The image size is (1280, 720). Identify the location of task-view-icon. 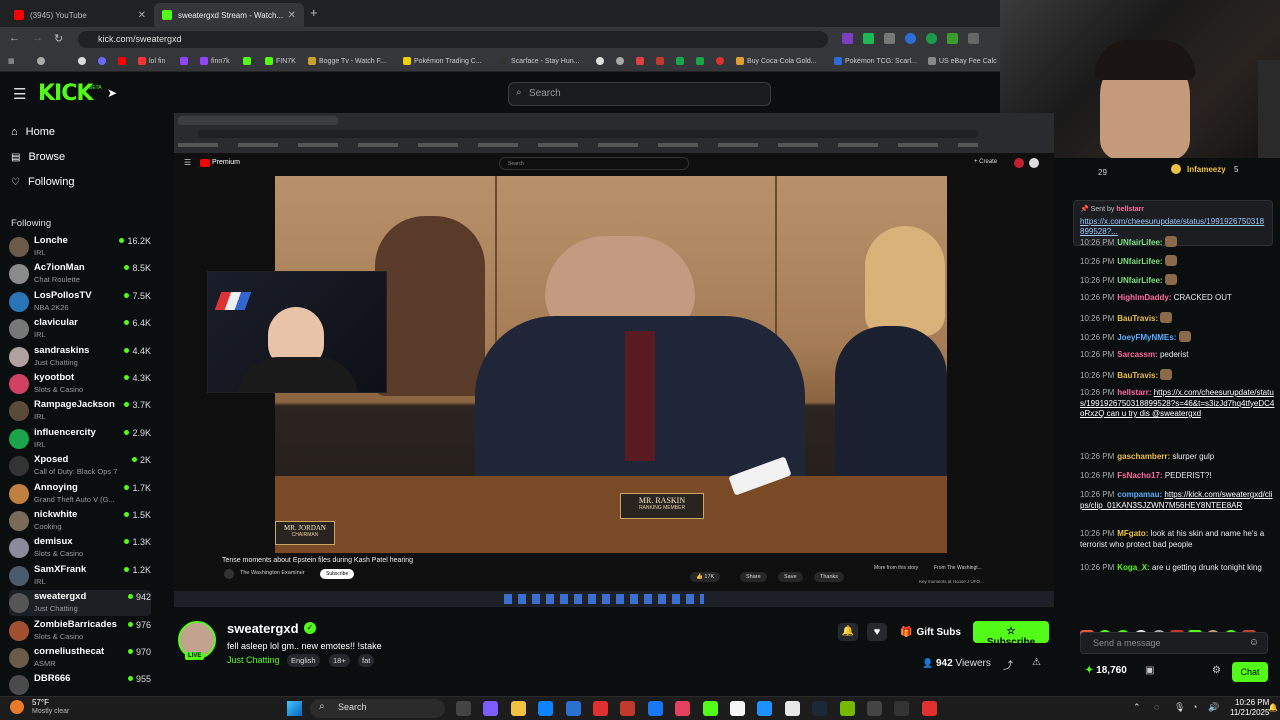
(463, 708).